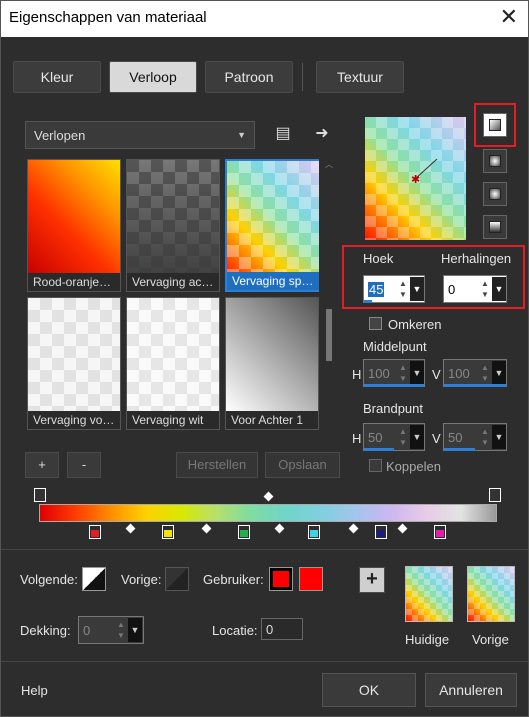  What do you see at coordinates (413, 466) in the screenshot?
I see `link-label: Koppelen` at bounding box center [413, 466].